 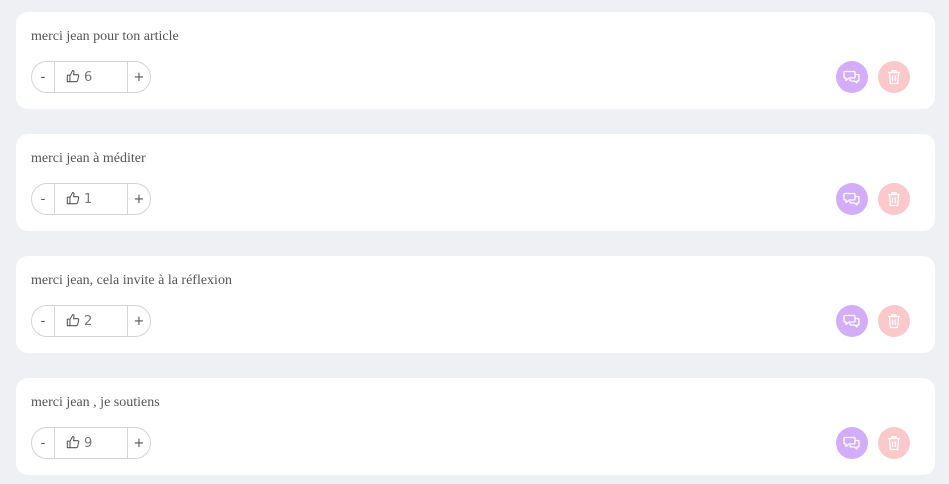 I want to click on like-count-display: 1, so click(x=91, y=199).